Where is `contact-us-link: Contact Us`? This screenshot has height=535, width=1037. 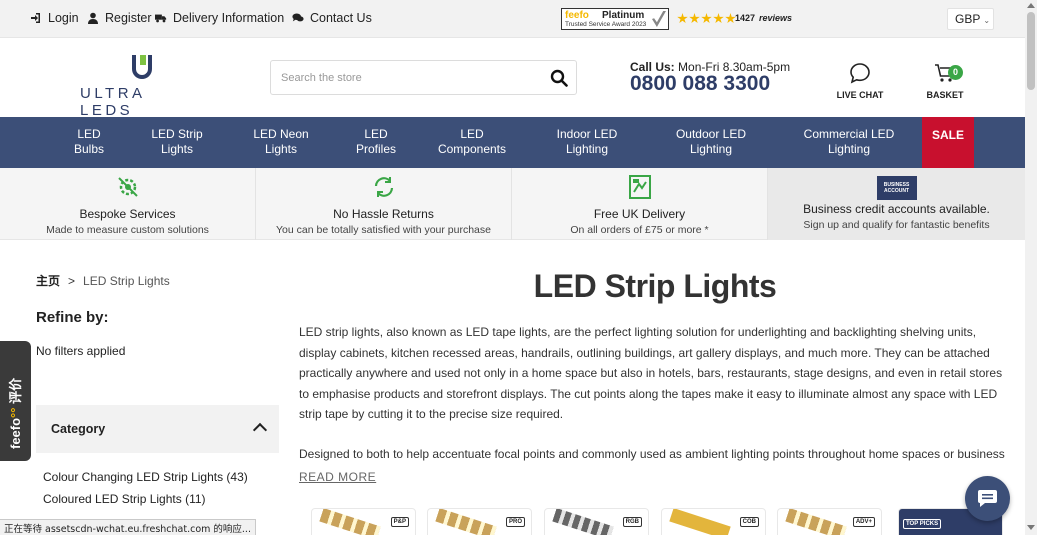 contact-us-link: Contact Us is located at coordinates (332, 18).